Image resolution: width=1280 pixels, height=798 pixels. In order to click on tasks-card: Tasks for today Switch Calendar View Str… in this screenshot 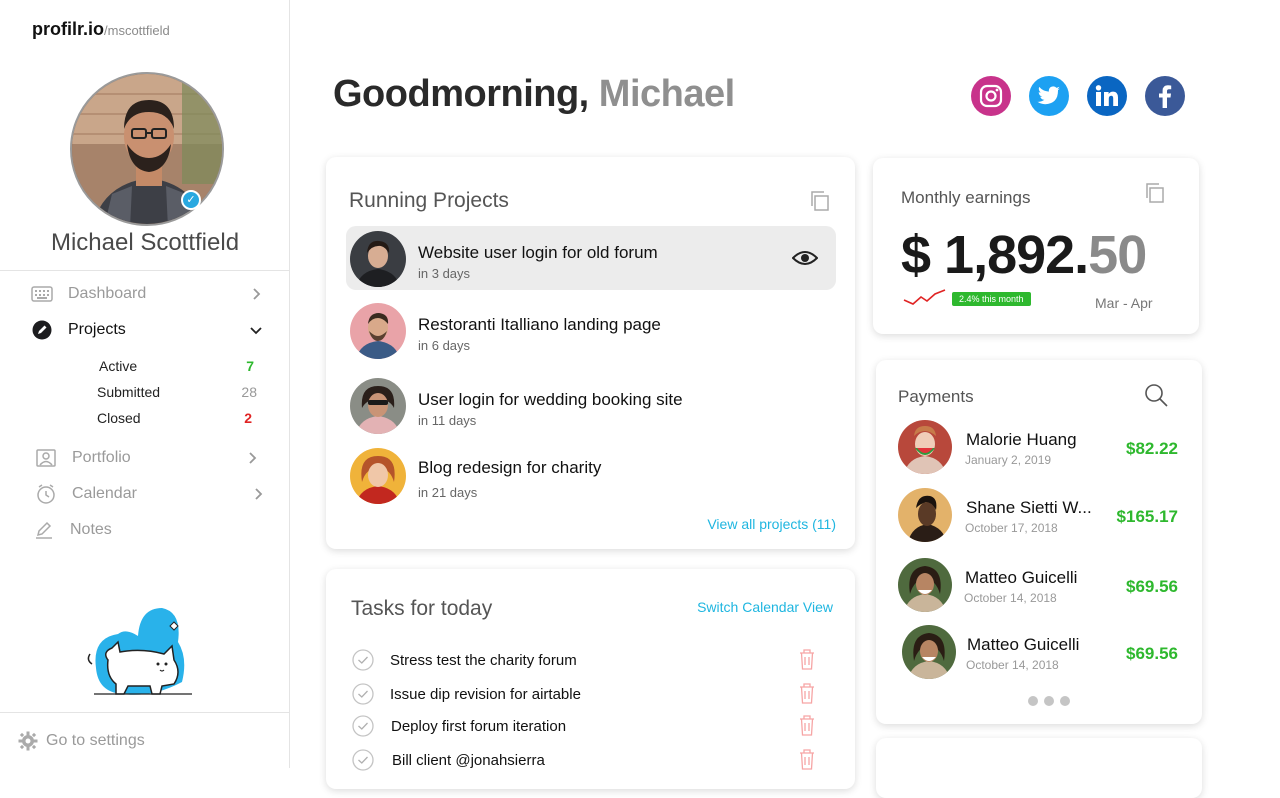, I will do `click(590, 679)`.